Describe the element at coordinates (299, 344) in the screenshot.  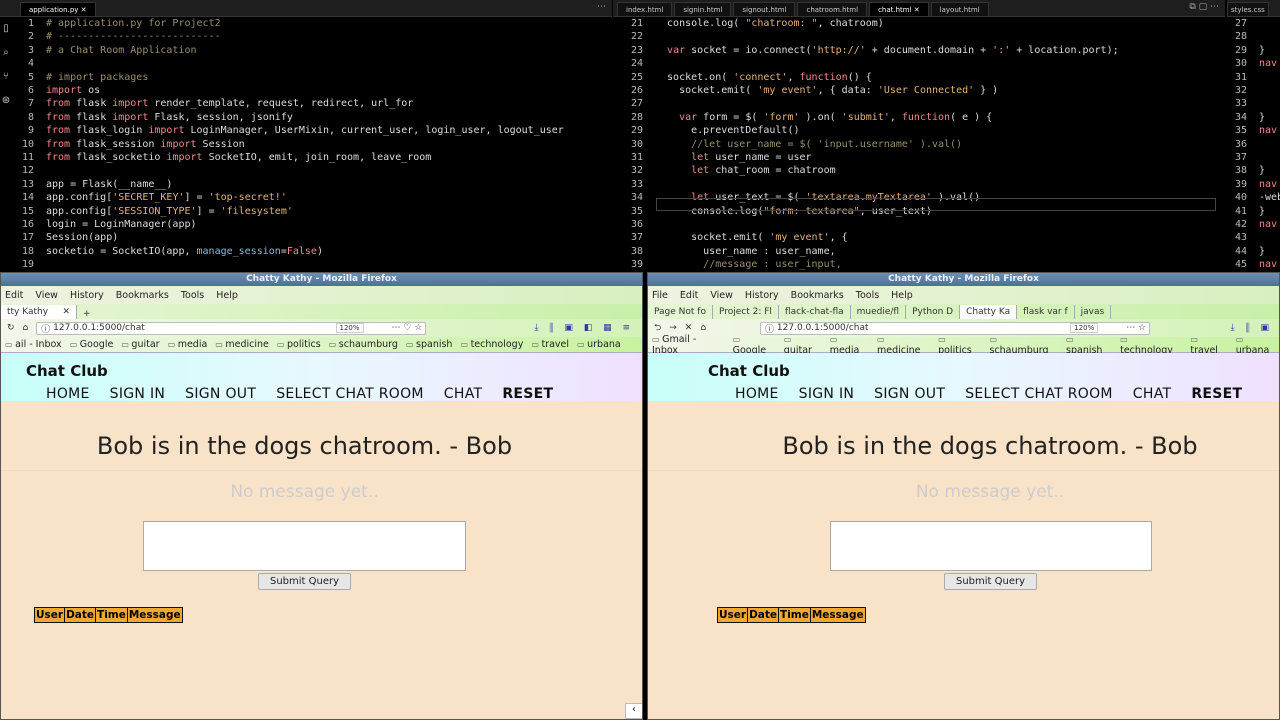
I see `bookmark-politics: politics` at that location.